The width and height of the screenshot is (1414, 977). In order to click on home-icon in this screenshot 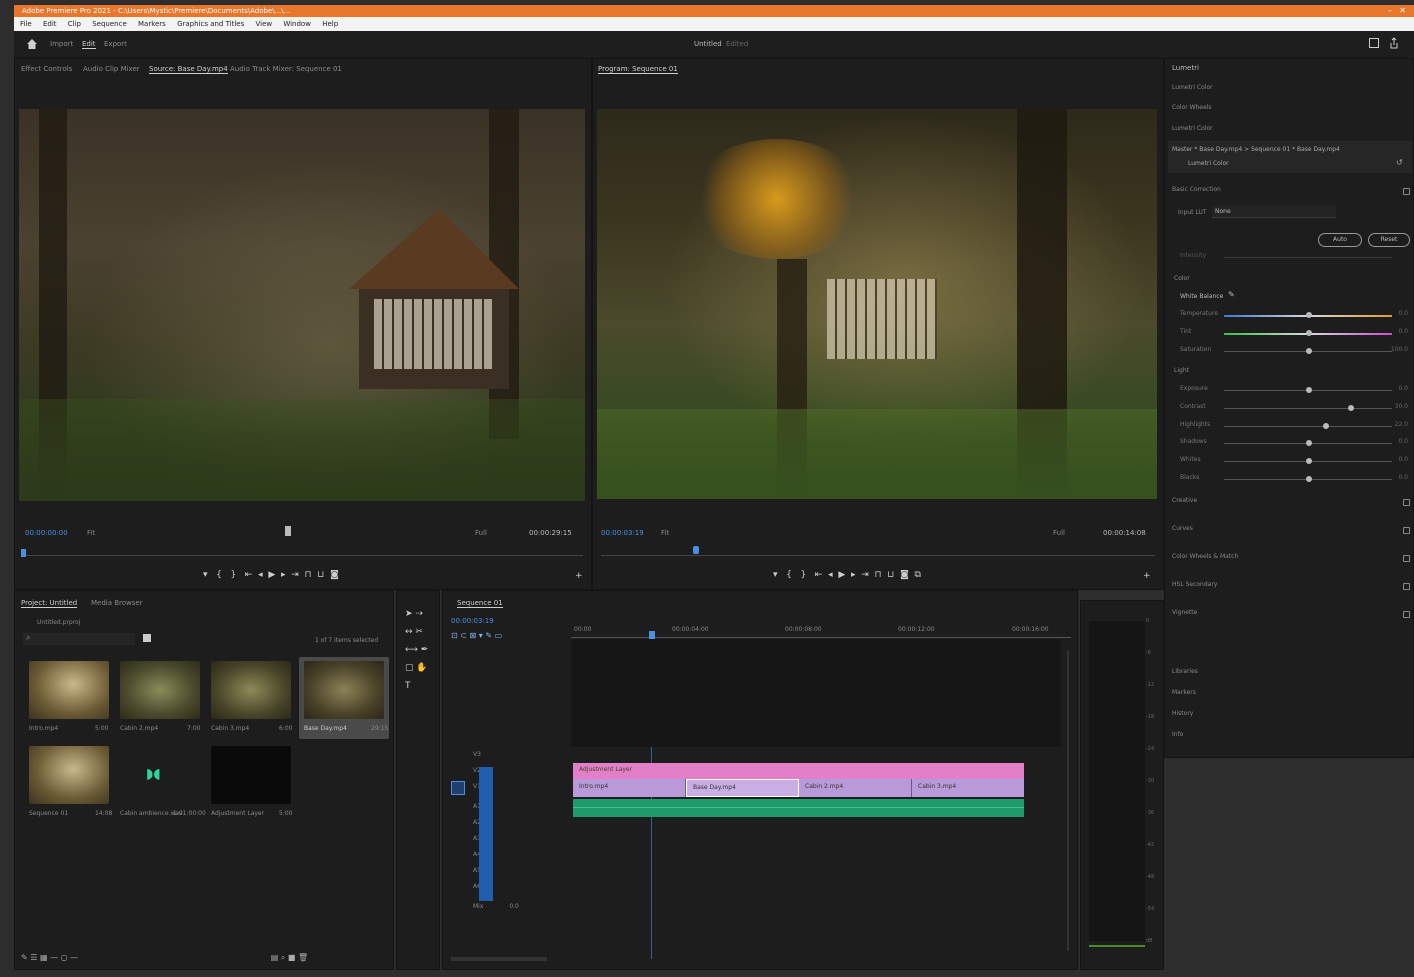, I will do `click(32, 44)`.